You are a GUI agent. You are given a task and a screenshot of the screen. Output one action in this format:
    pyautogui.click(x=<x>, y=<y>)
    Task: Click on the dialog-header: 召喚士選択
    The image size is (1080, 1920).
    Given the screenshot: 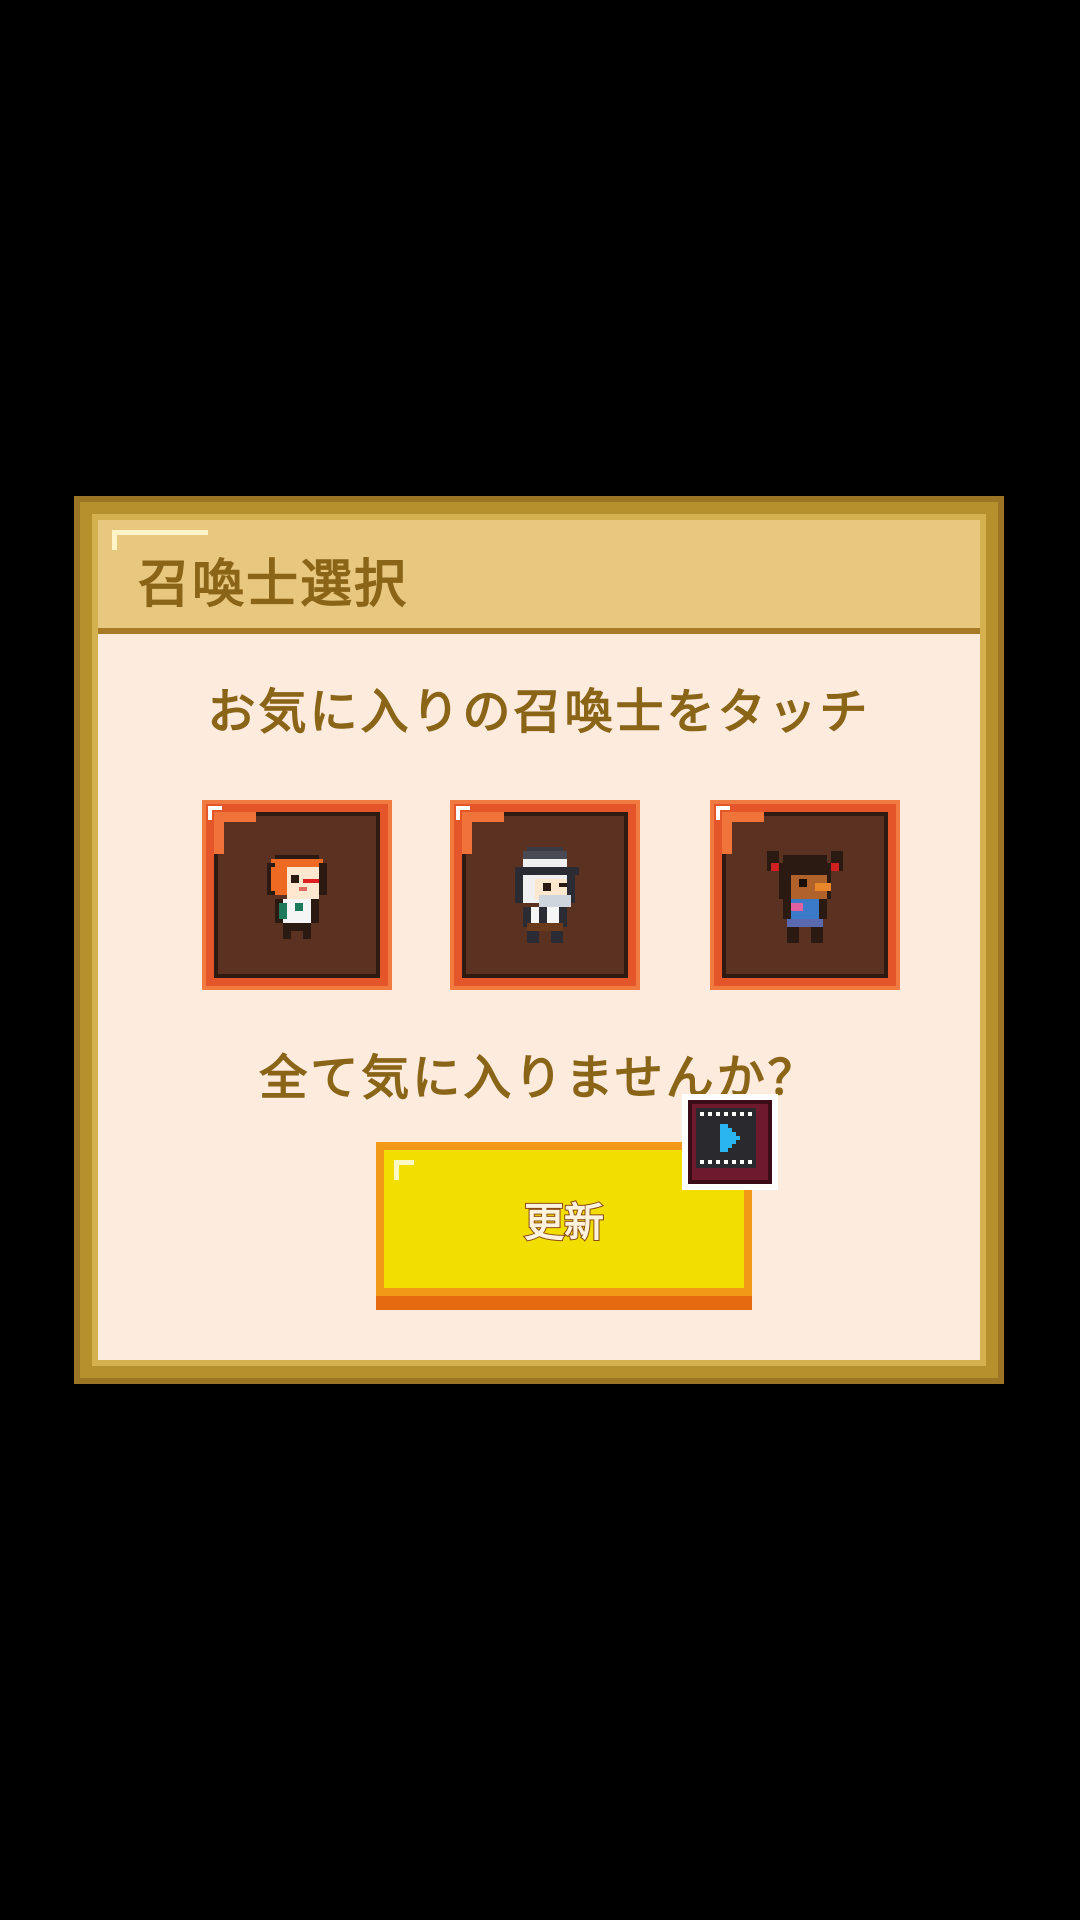 What is the action you would take?
    pyautogui.click(x=539, y=577)
    